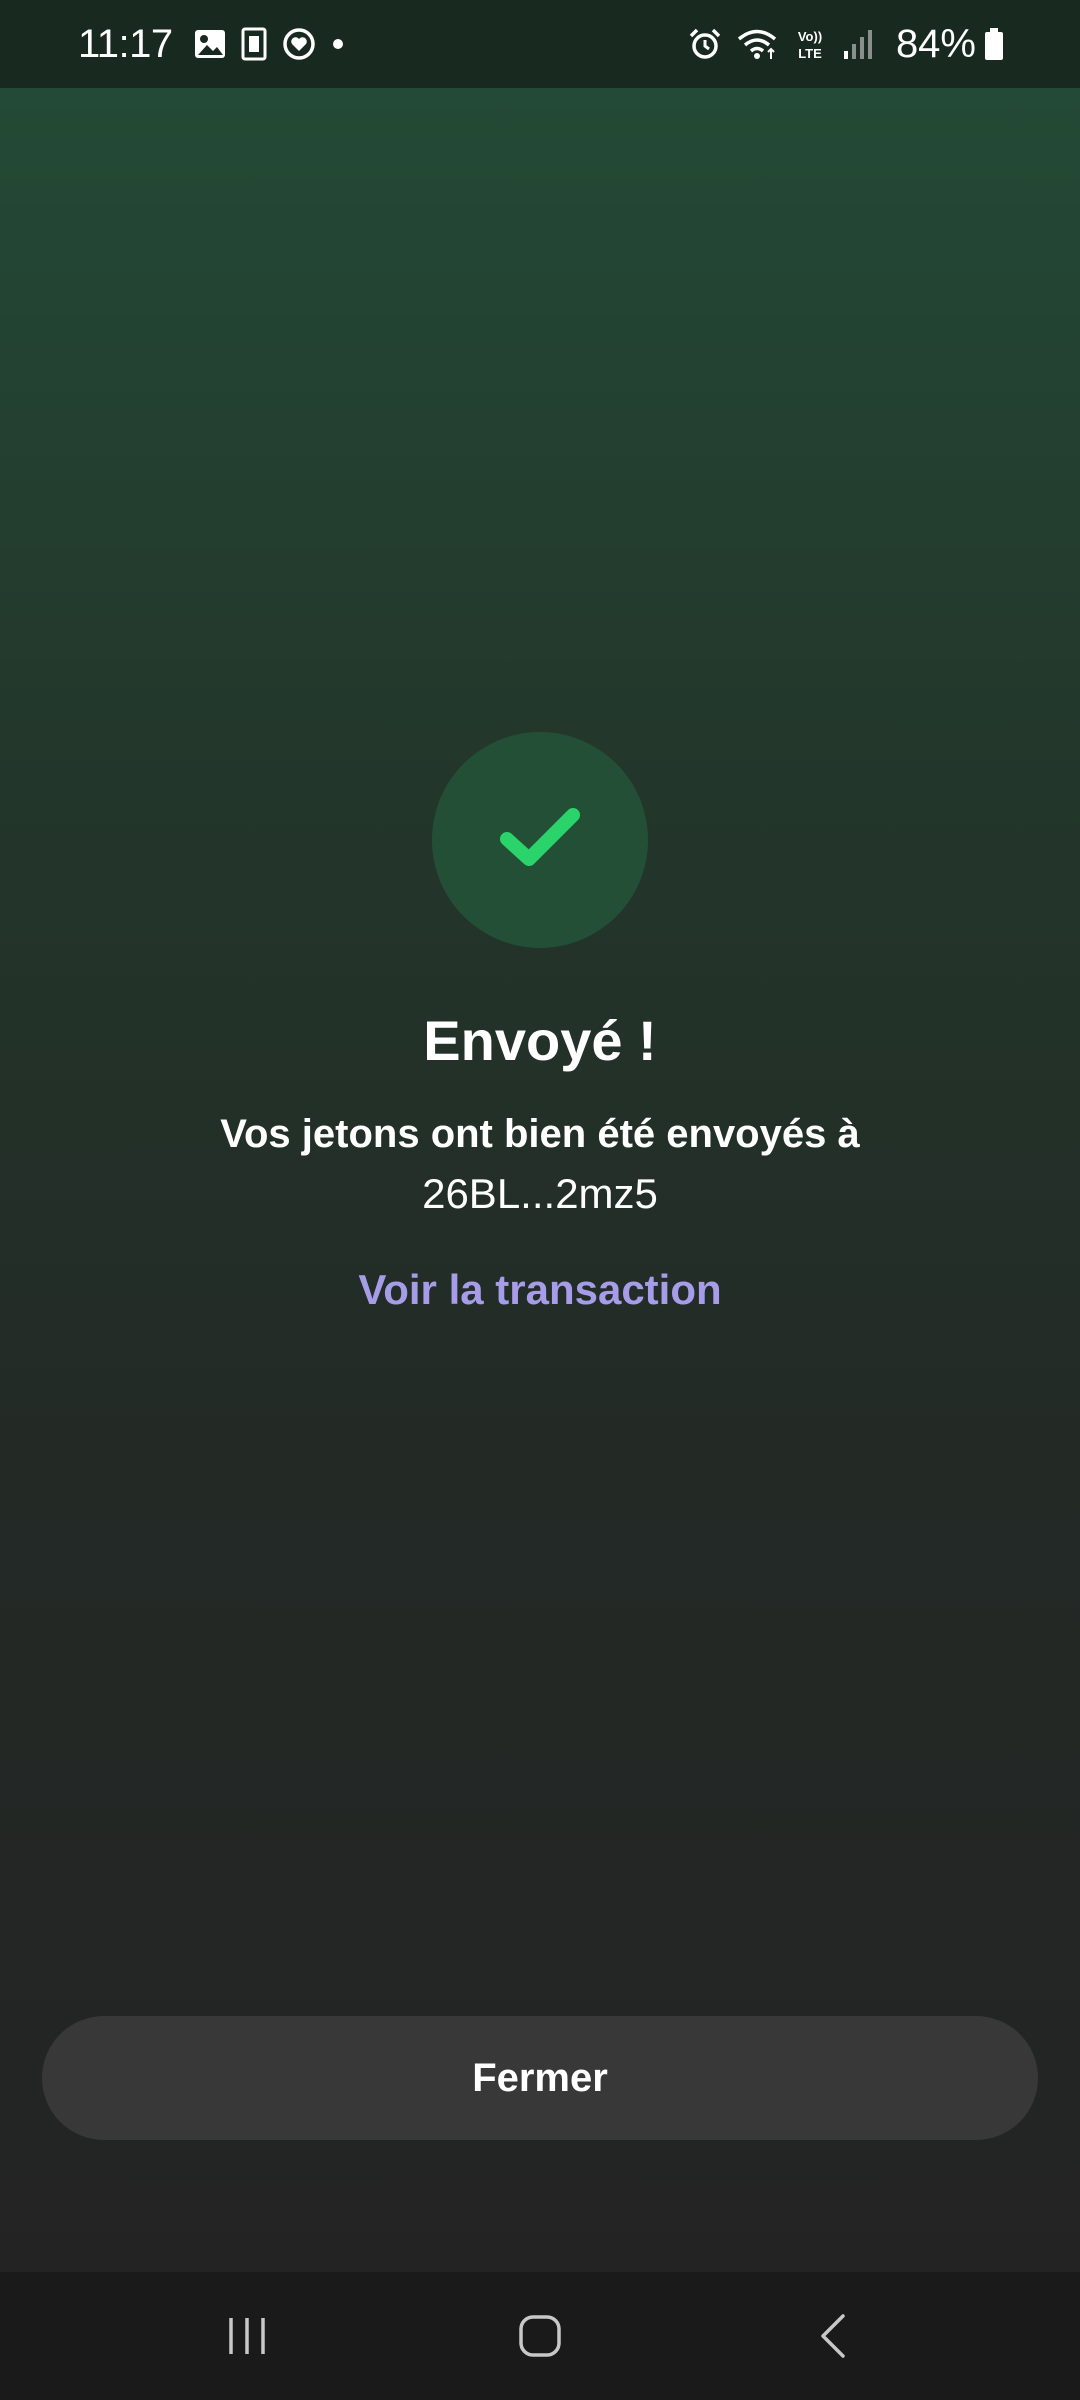  What do you see at coordinates (757, 44) in the screenshot?
I see `wifi-icon` at bounding box center [757, 44].